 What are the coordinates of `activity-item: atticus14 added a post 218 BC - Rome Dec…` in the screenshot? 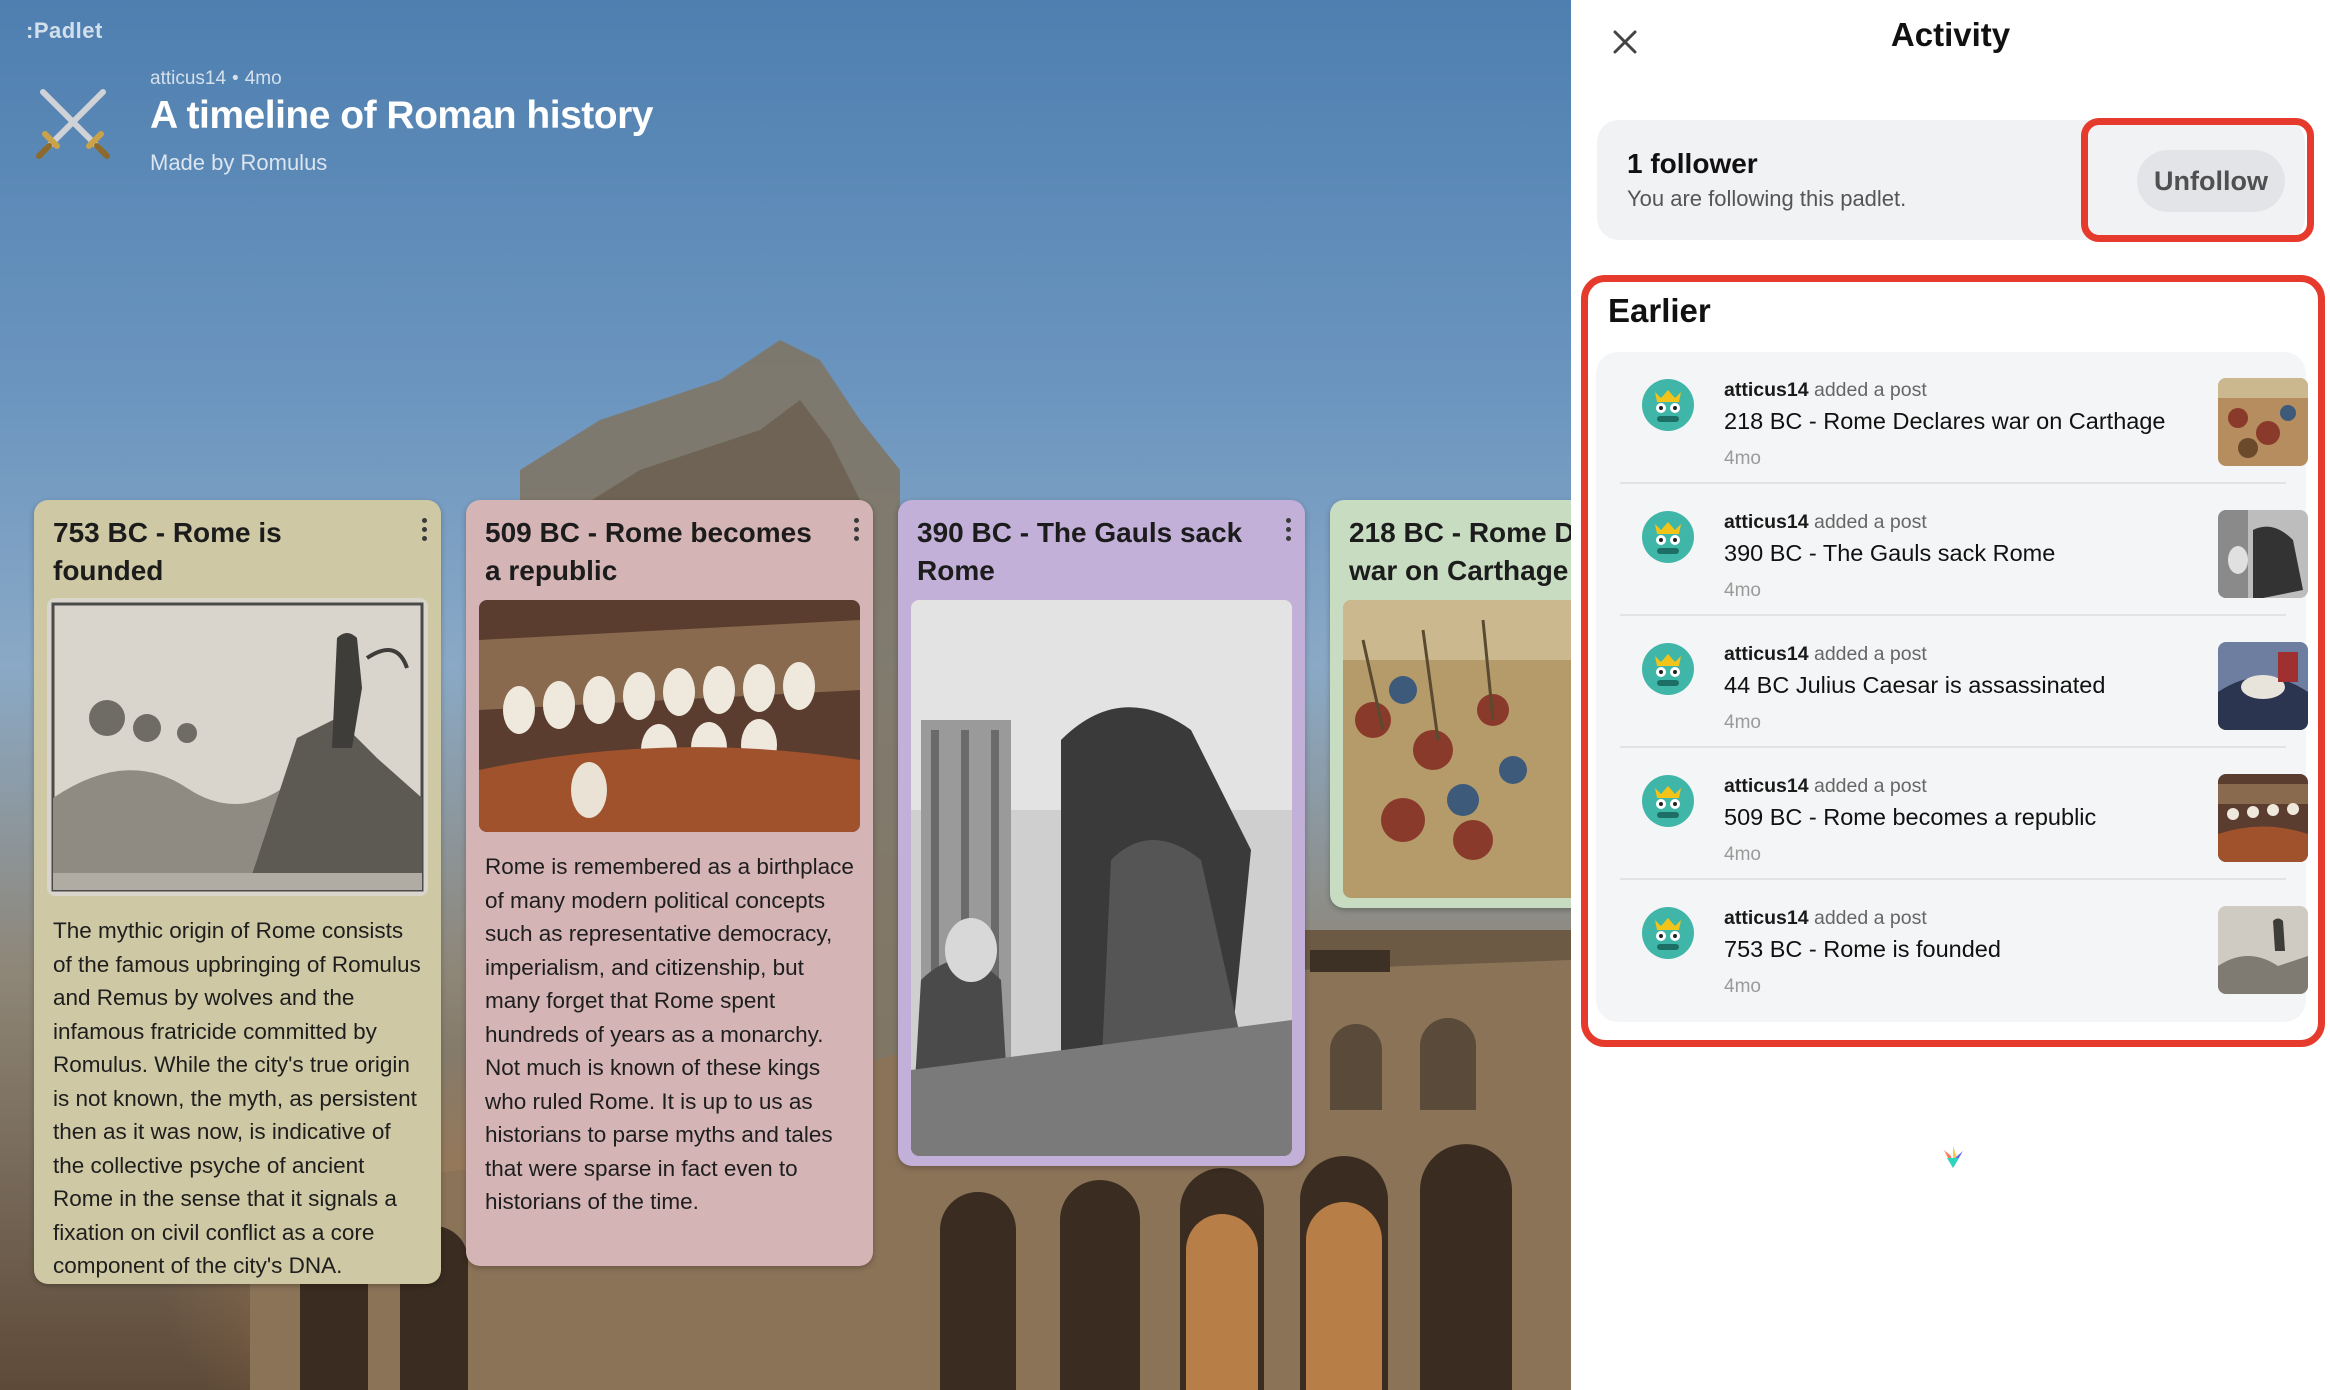 It's located at (1952, 418).